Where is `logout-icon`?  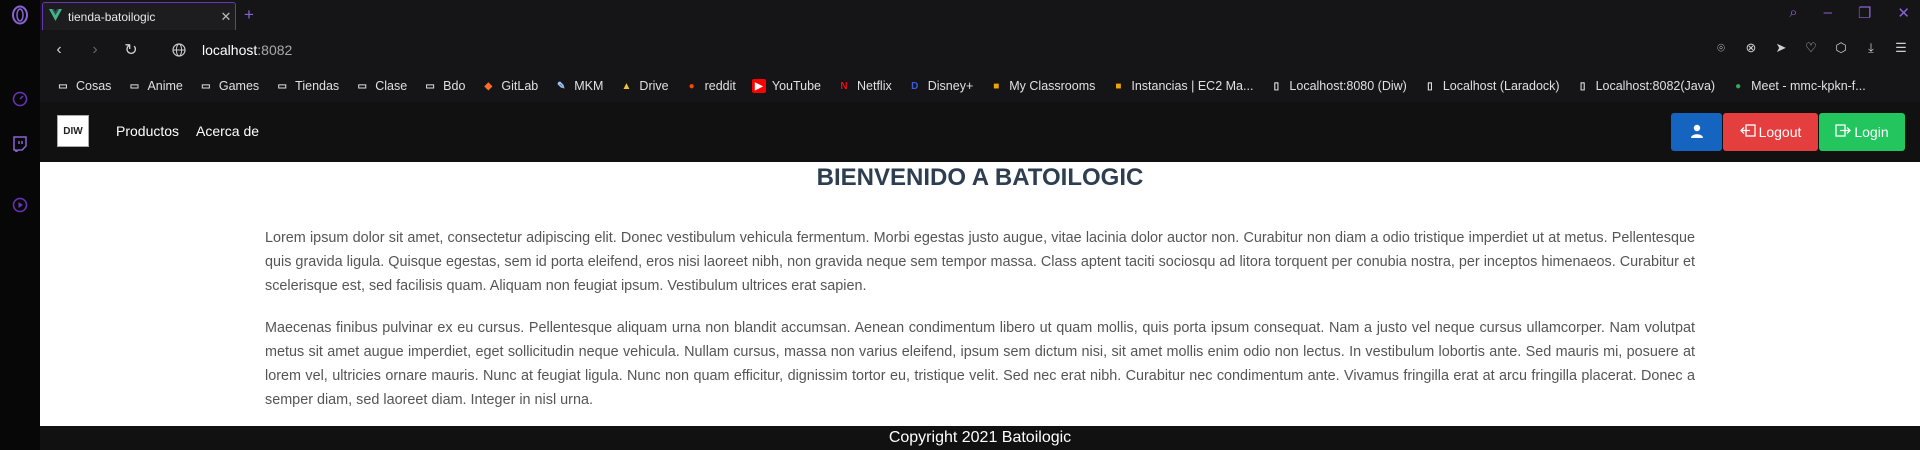 logout-icon is located at coordinates (1747, 132).